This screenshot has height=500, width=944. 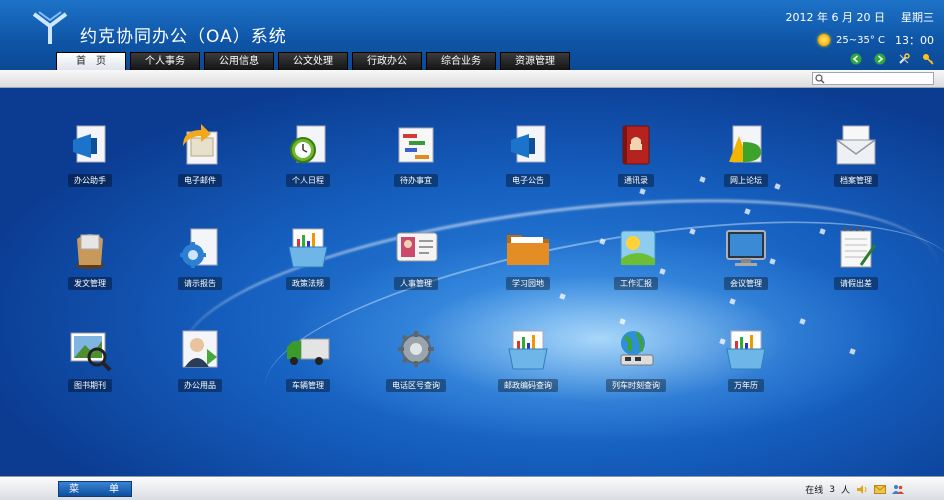 I want to click on app-study-area: 学习园地, so click(x=528, y=265).